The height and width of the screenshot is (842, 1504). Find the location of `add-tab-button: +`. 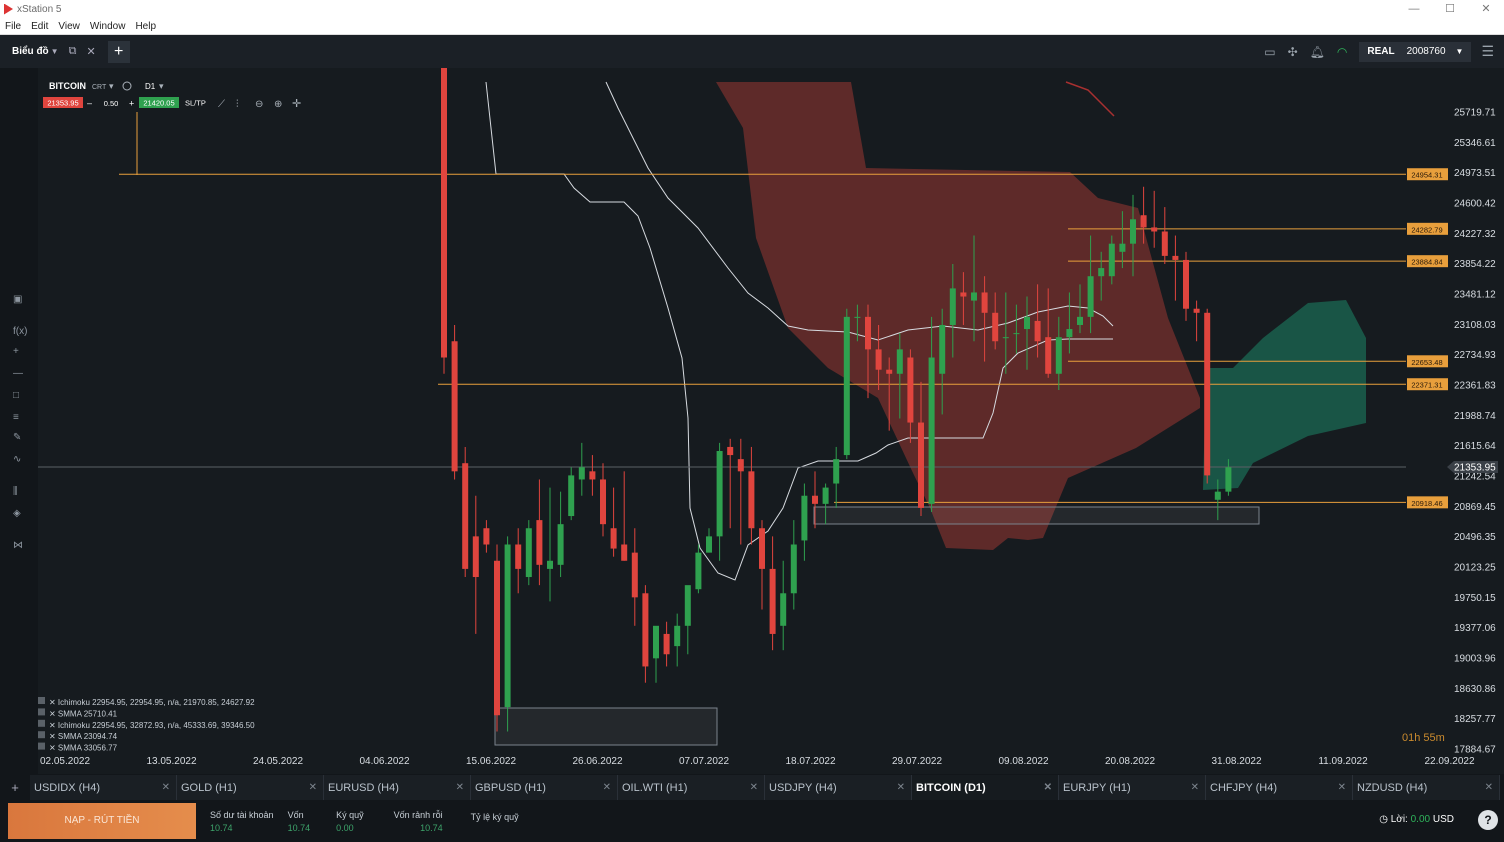

add-tab-button: + is located at coordinates (15, 787).